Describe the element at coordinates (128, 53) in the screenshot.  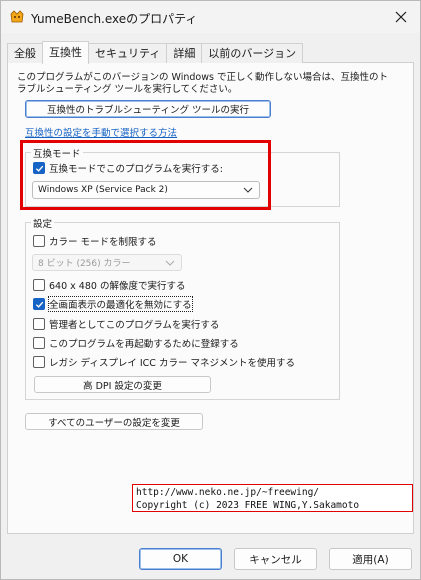
I see `tab-security: セキュリティ` at that location.